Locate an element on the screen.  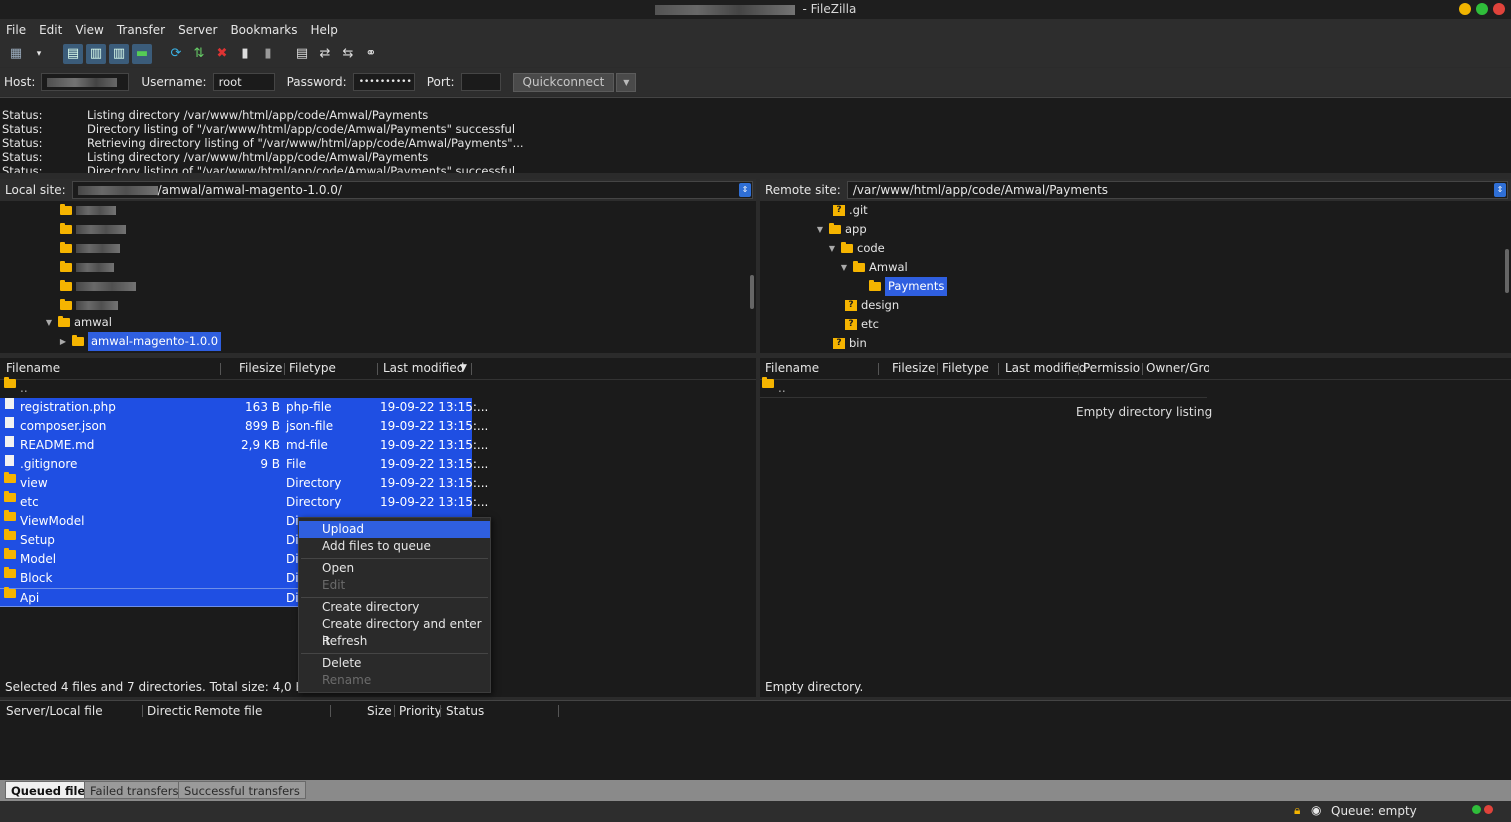
col-permissions: Permissio is located at coordinates (1112, 368).